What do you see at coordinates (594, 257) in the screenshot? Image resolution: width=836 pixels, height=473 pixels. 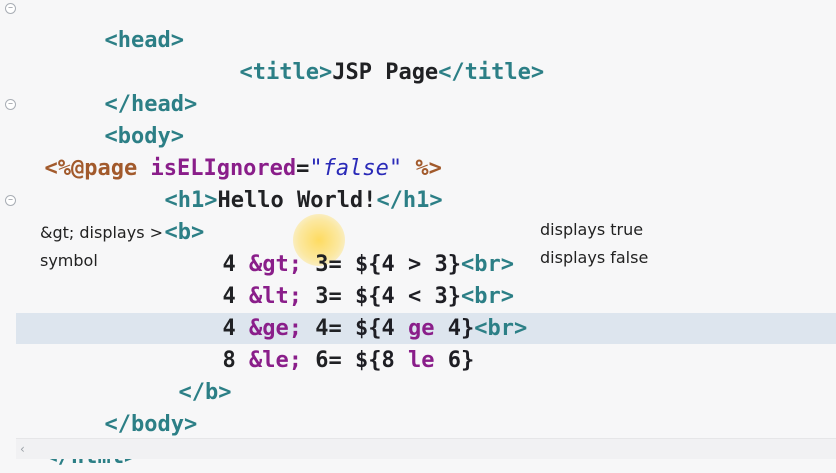 I see `annotation-displays-false: displays false` at bounding box center [594, 257].